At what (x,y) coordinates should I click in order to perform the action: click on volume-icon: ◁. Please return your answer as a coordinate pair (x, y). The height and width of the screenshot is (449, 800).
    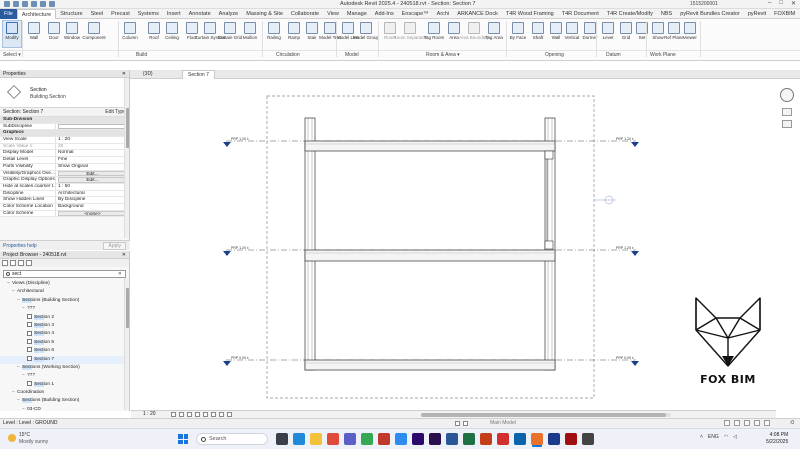
    Looking at the image, I should click on (735, 437).